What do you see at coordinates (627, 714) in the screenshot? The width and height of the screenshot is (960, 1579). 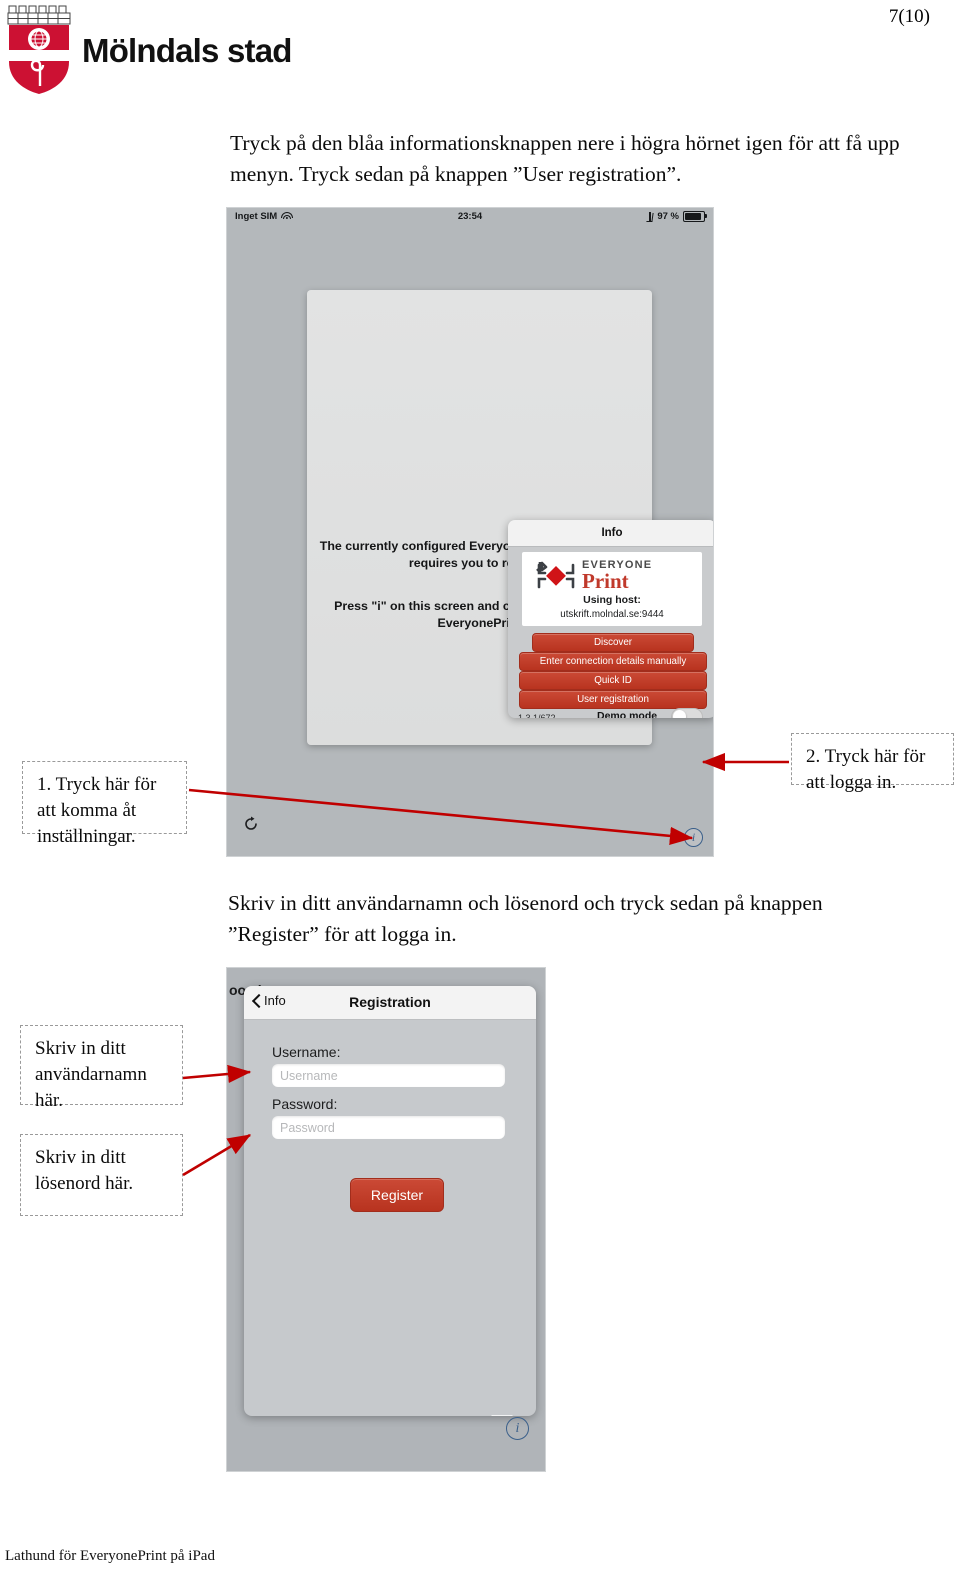 I see `demo-mode-label: Demo mode` at bounding box center [627, 714].